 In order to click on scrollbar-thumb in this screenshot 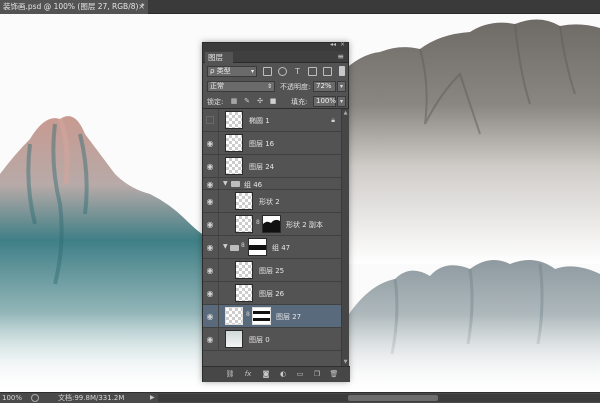, I will do `click(393, 398)`.